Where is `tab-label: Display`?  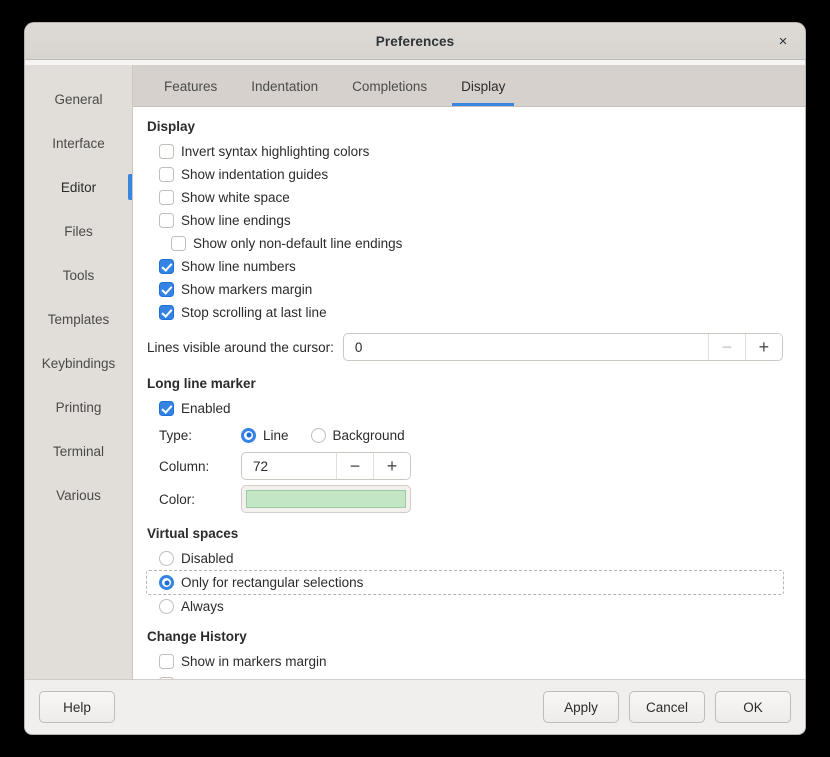 tab-label: Display is located at coordinates (483, 86).